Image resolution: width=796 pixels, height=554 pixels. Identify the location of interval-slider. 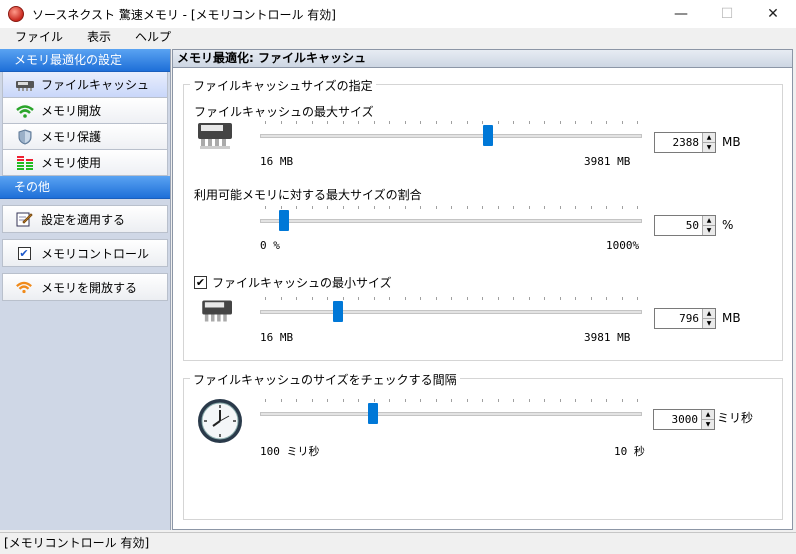
(451, 414).